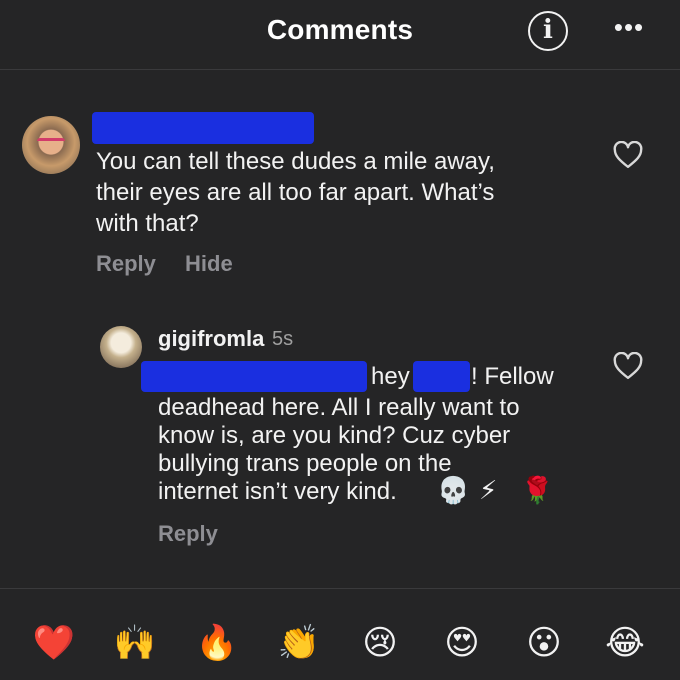 Image resolution: width=680 pixels, height=680 pixels. I want to click on comments-header: Comments i •••, so click(340, 35).